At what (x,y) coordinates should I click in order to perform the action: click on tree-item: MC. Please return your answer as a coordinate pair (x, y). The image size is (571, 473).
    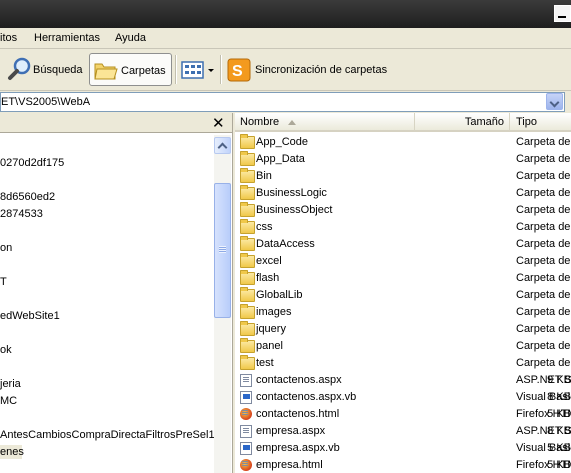
    Looking at the image, I should click on (8, 401).